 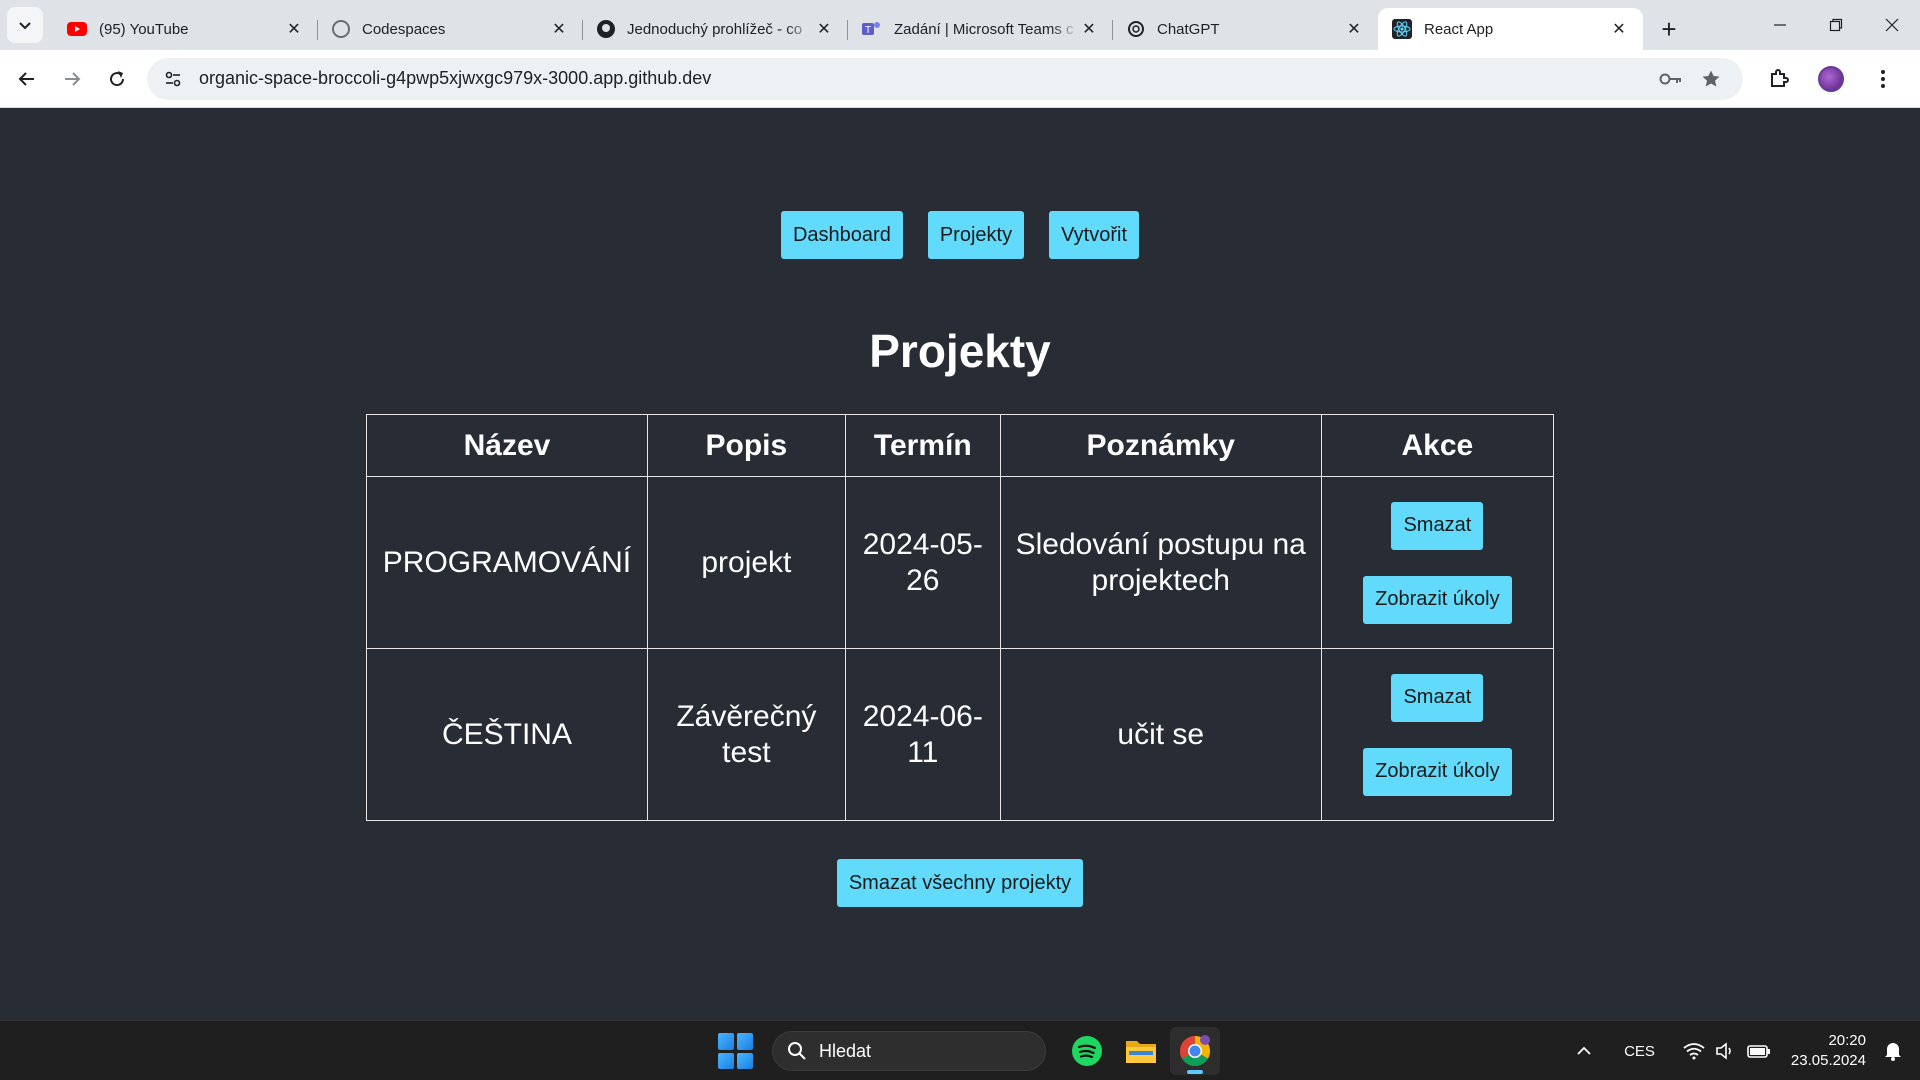 I want to click on key-icon, so click(x=1670, y=78).